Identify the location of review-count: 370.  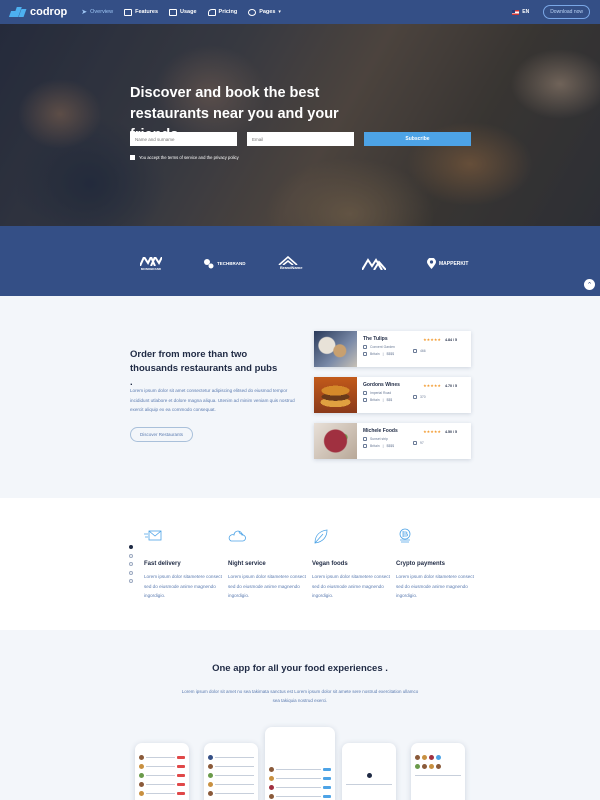
(419, 397).